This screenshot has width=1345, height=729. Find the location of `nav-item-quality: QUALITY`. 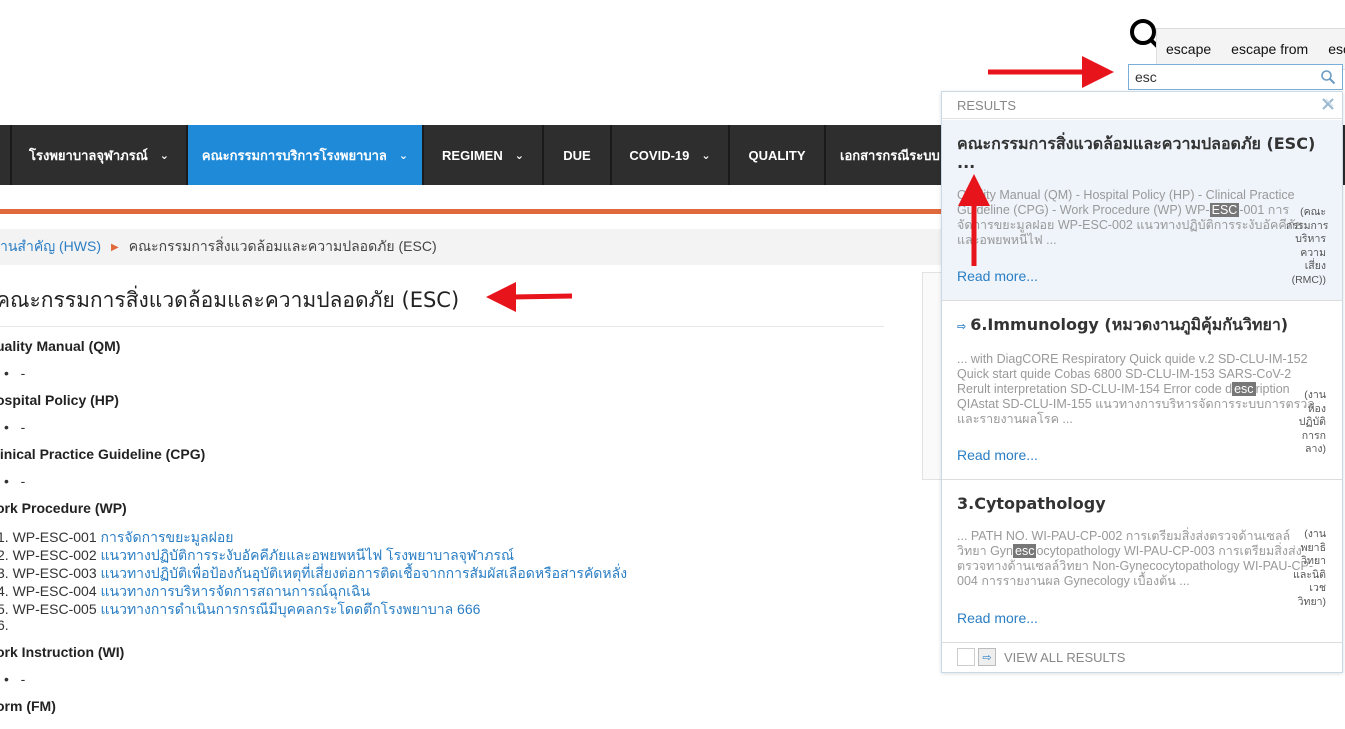

nav-item-quality: QUALITY is located at coordinates (778, 155).